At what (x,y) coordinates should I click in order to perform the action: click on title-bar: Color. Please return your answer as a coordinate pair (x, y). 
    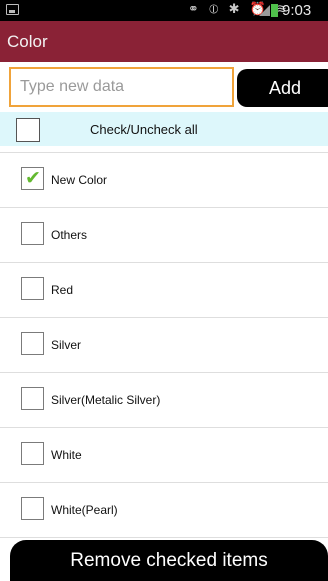
    Looking at the image, I should click on (164, 41).